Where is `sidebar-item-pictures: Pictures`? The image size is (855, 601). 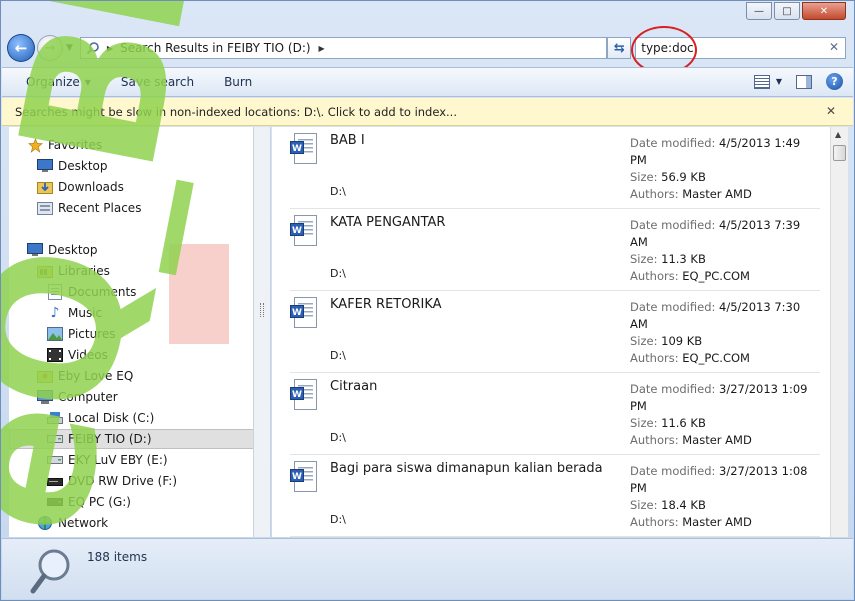 sidebar-item-pictures: Pictures is located at coordinates (81, 334).